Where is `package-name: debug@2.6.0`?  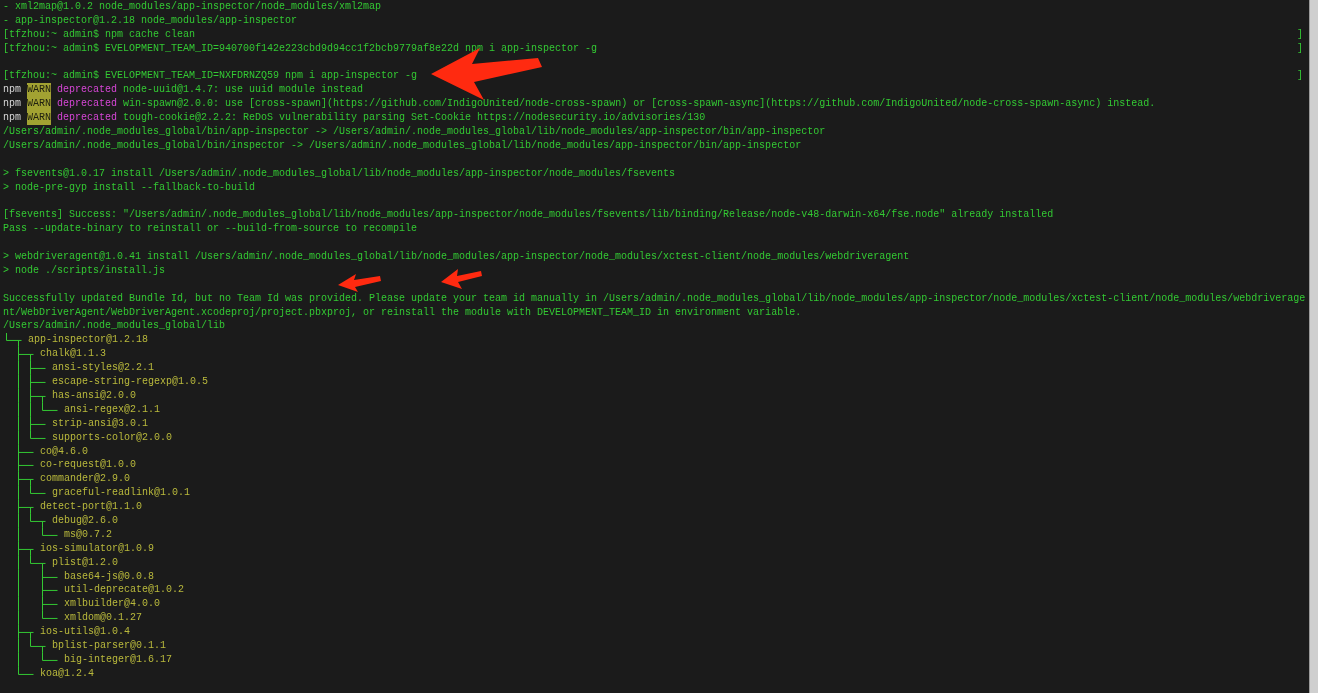 package-name: debug@2.6.0 is located at coordinates (85, 520).